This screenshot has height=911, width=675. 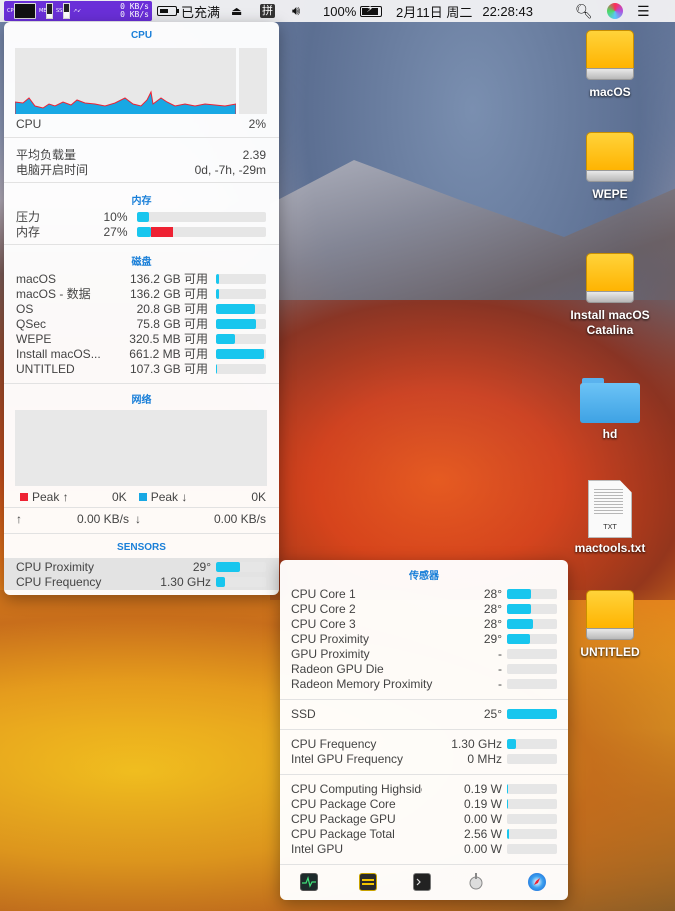 I want to click on temperature-row: CPU Core 3 28°, so click(x=424, y=624).